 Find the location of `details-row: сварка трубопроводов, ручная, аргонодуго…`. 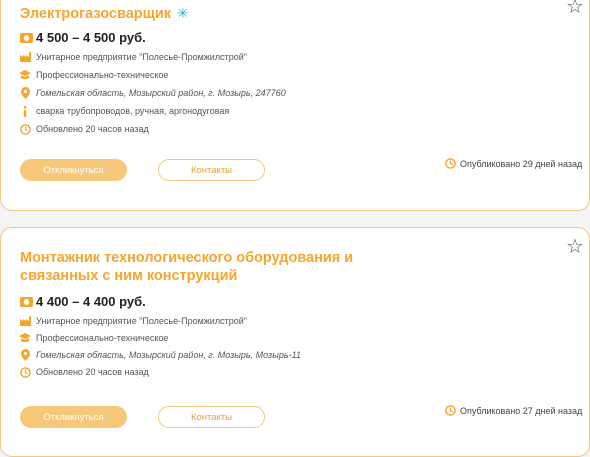

details-row: сварка трубопроводов, ручная, аргонодуго… is located at coordinates (124, 111).